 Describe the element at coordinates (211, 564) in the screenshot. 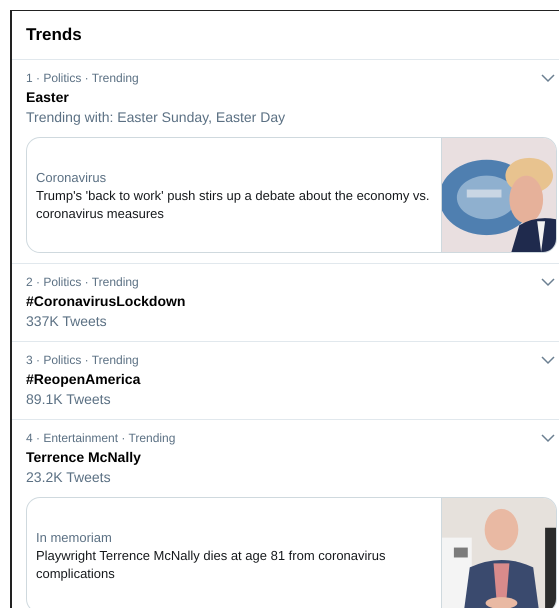

I see `card-headline: Playwright Terrence McNally dies at age 81 from coronavirus complications` at that location.